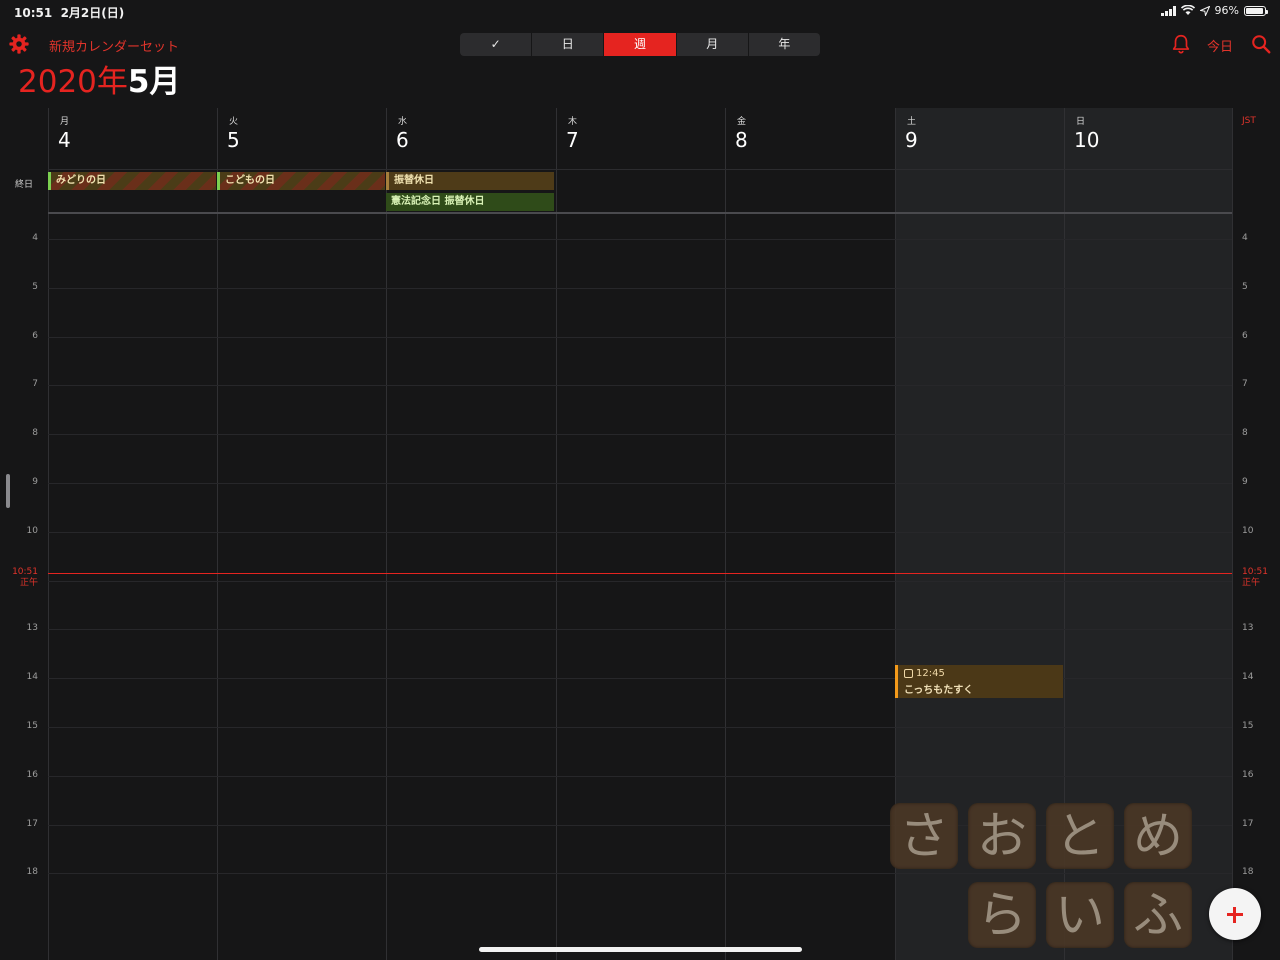 This screenshot has height=960, width=1280. Describe the element at coordinates (1248, 628) in the screenshot. I see `hour-label-right: 13` at that location.